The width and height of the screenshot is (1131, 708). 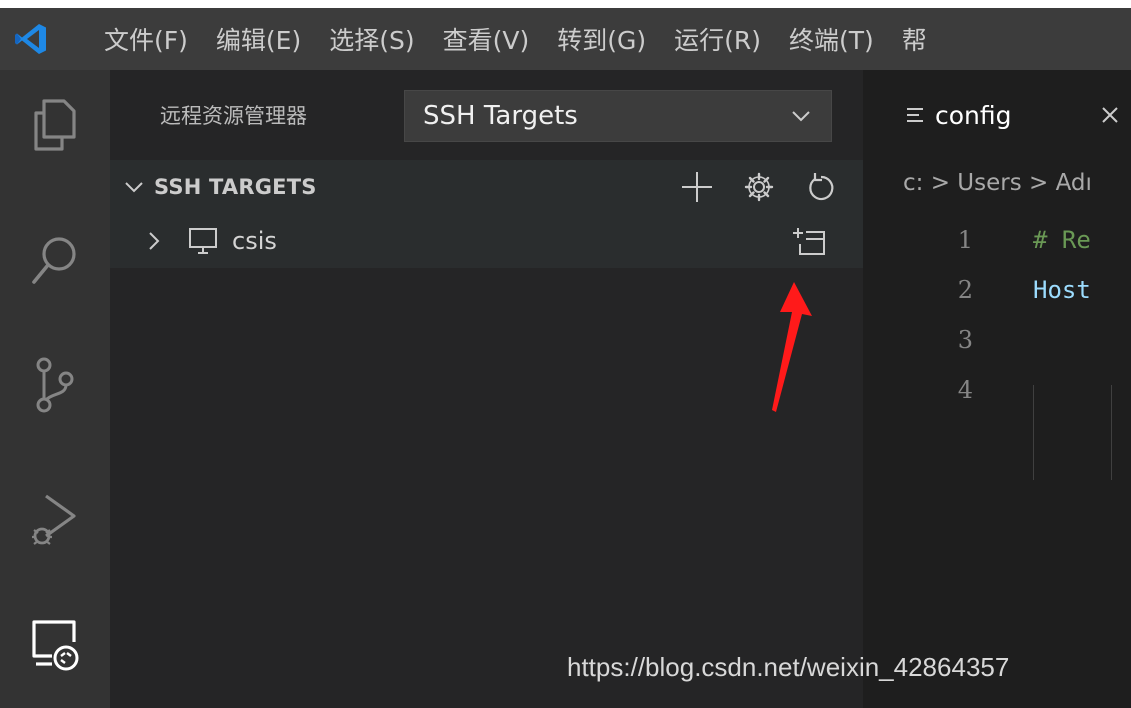 I want to click on search-icon, so click(x=55, y=260).